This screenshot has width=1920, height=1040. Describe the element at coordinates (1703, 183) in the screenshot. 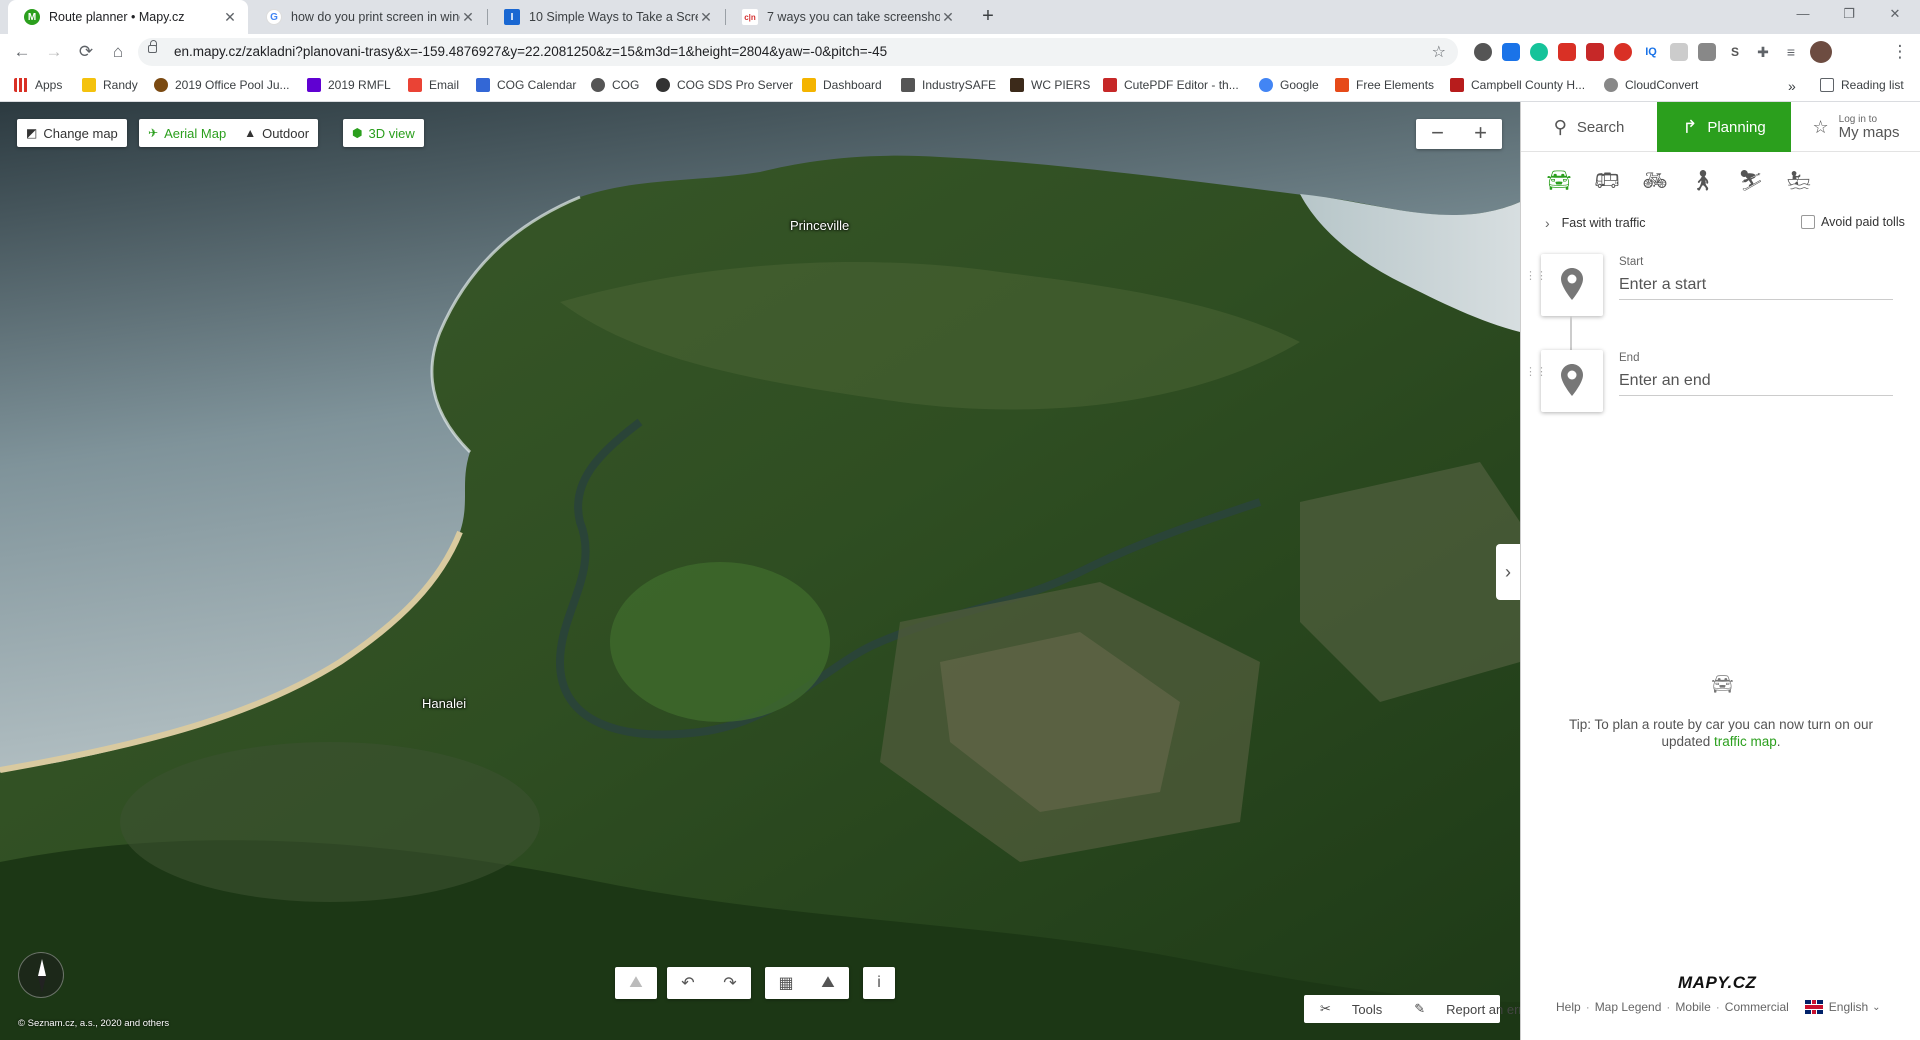

I see `walking-icon: 🚶︎` at that location.